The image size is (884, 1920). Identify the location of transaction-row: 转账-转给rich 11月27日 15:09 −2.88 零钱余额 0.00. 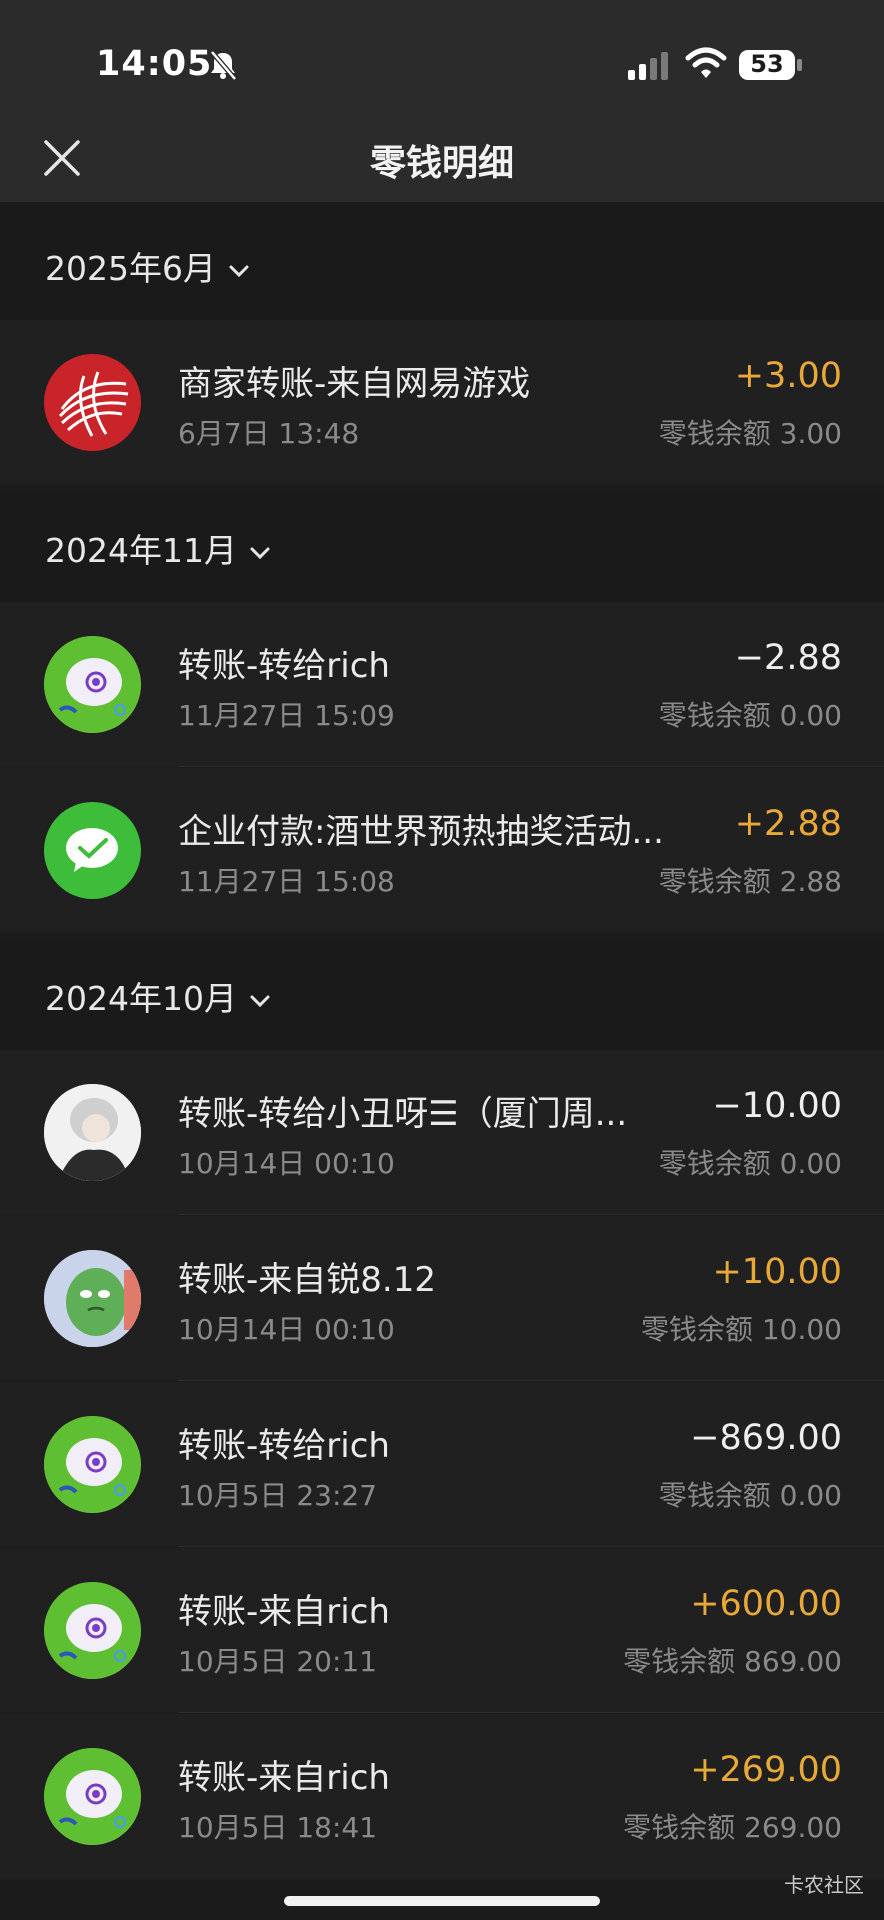
(442, 684).